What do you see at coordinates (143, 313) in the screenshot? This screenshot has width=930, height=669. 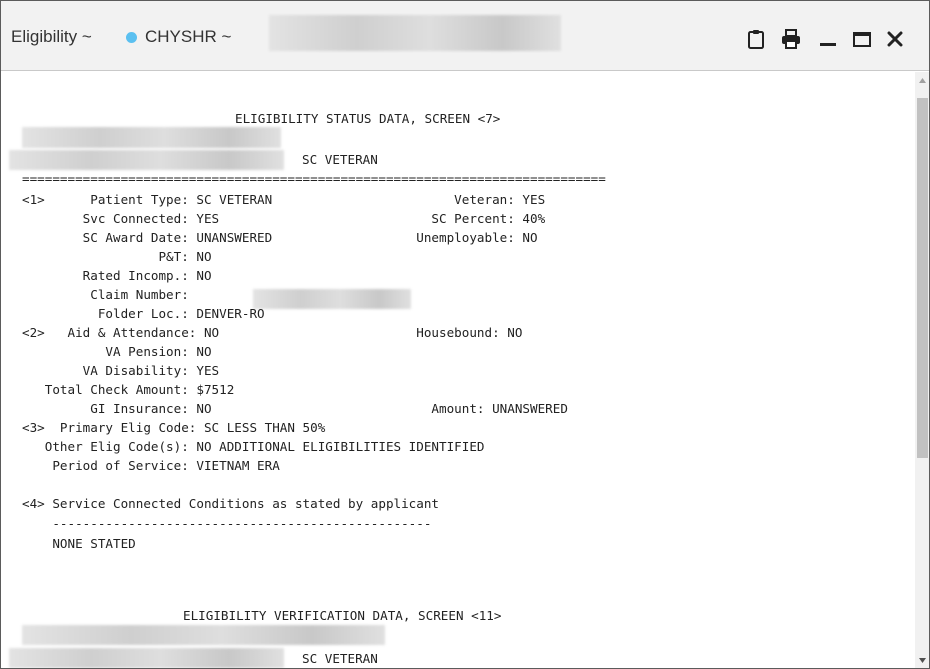 I see `eligibility-line: Folder Loc.: DENVER-RO` at bounding box center [143, 313].